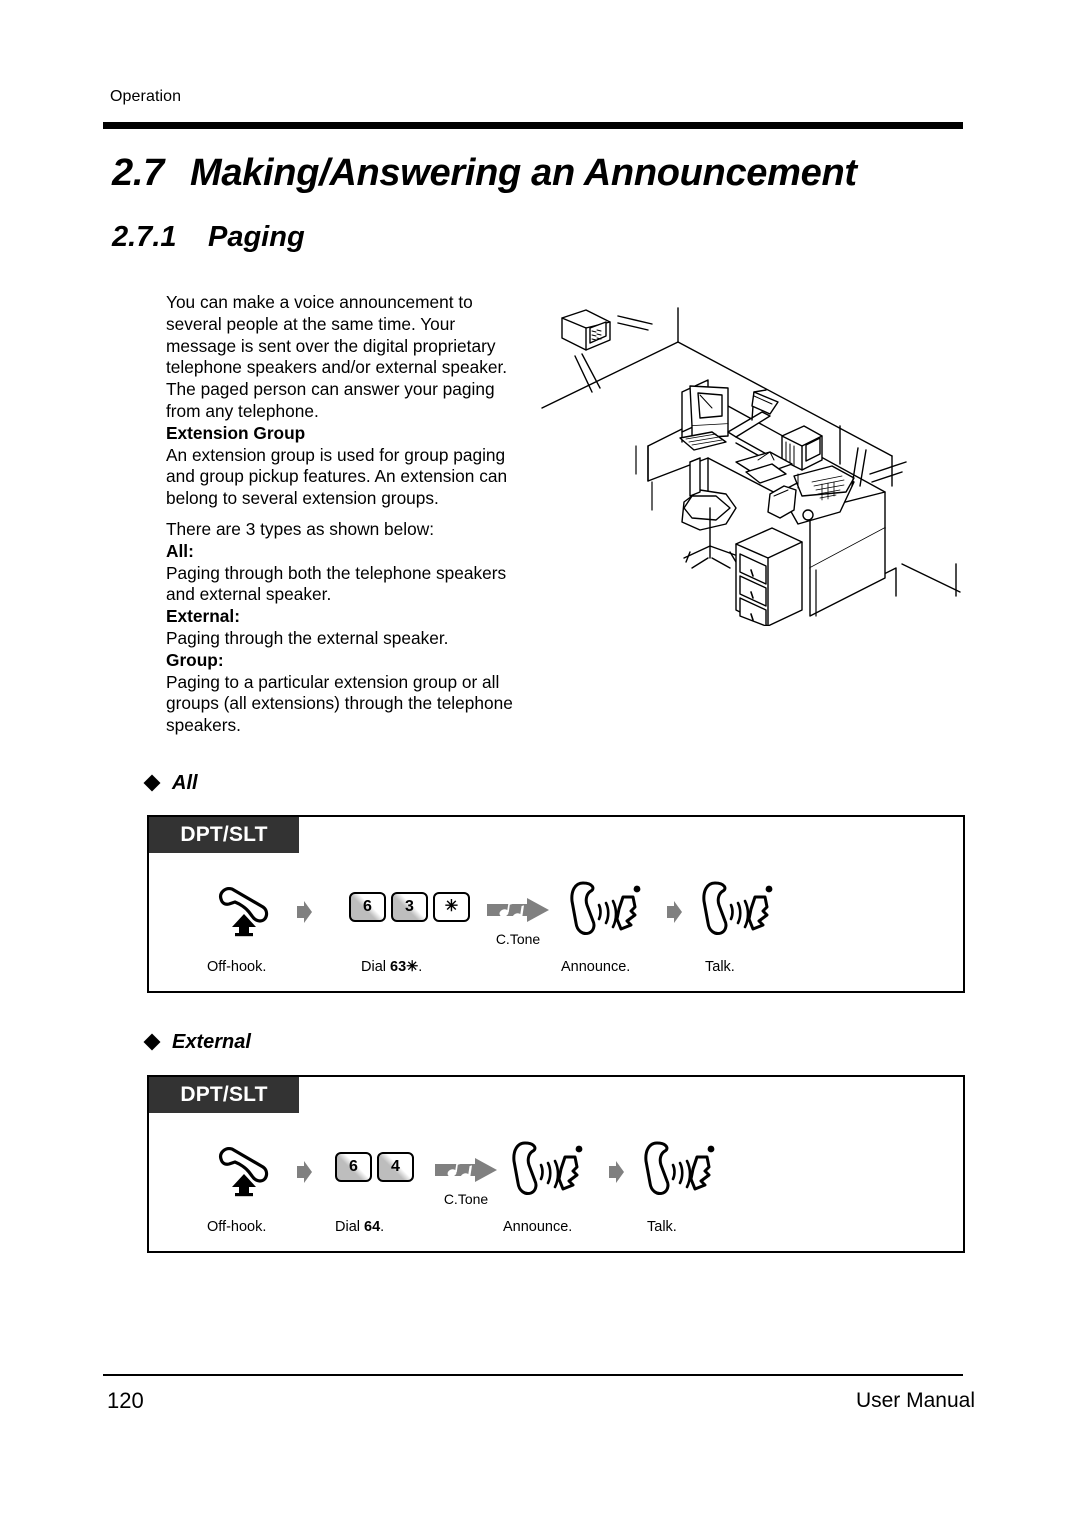 Image resolution: width=1080 pixels, height=1528 pixels. I want to click on section-title: Making/Answering an Announcement, so click(523, 173).